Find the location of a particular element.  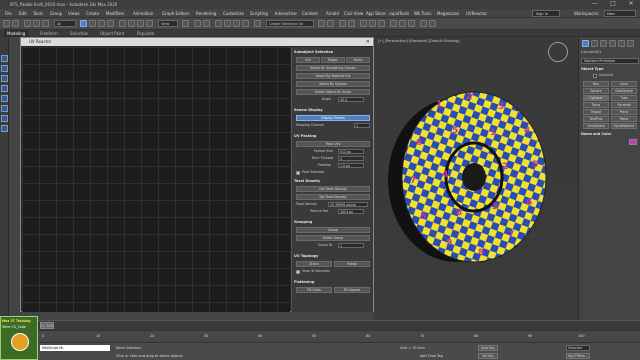

viewcube-icon is located at coordinates (558, 52).